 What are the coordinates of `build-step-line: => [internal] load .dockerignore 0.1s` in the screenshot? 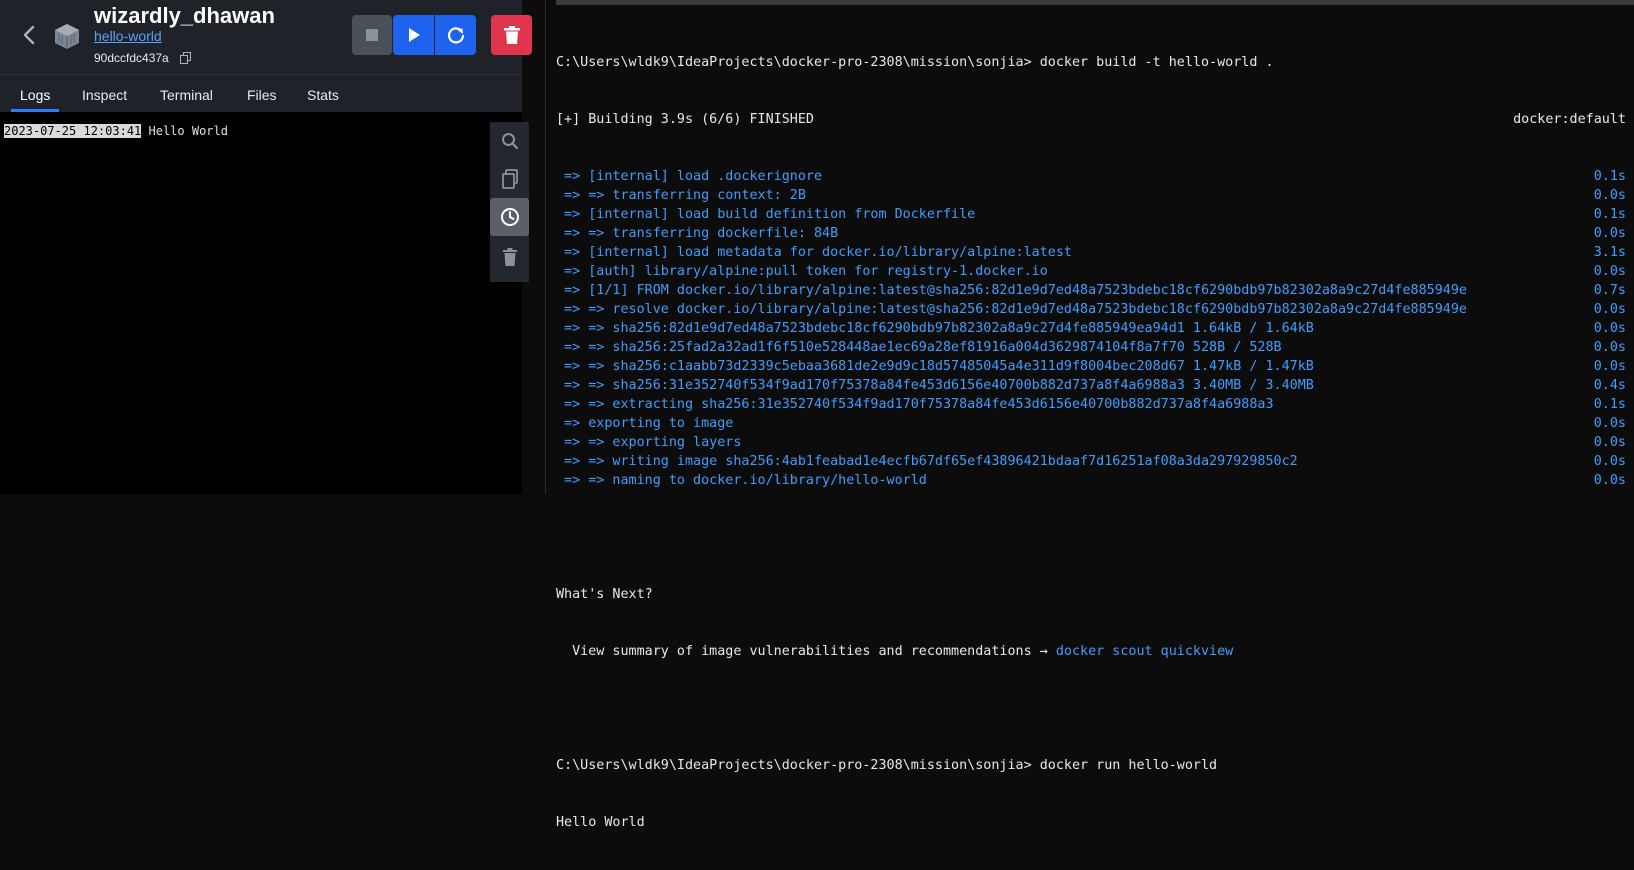 It's located at (1091, 176).